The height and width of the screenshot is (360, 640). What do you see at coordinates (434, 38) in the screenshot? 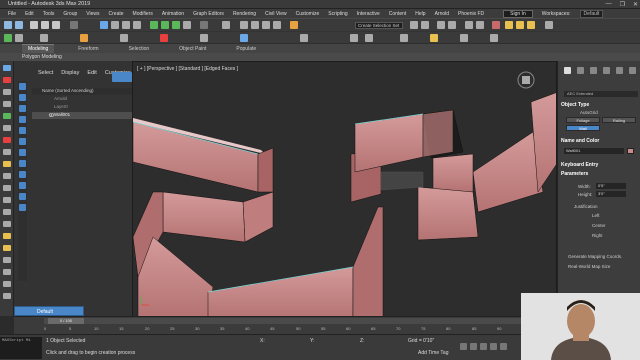
I see `light-lister-icon` at bounding box center [434, 38].